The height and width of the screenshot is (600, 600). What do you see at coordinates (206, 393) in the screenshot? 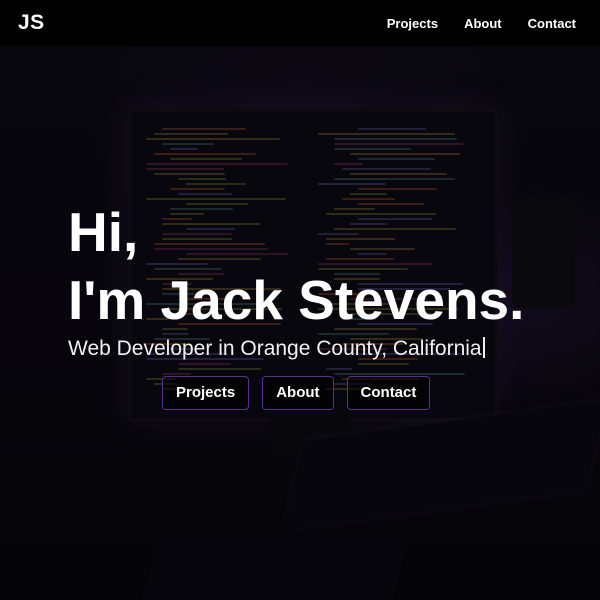
I see `hero-projects-button: Projects` at bounding box center [206, 393].